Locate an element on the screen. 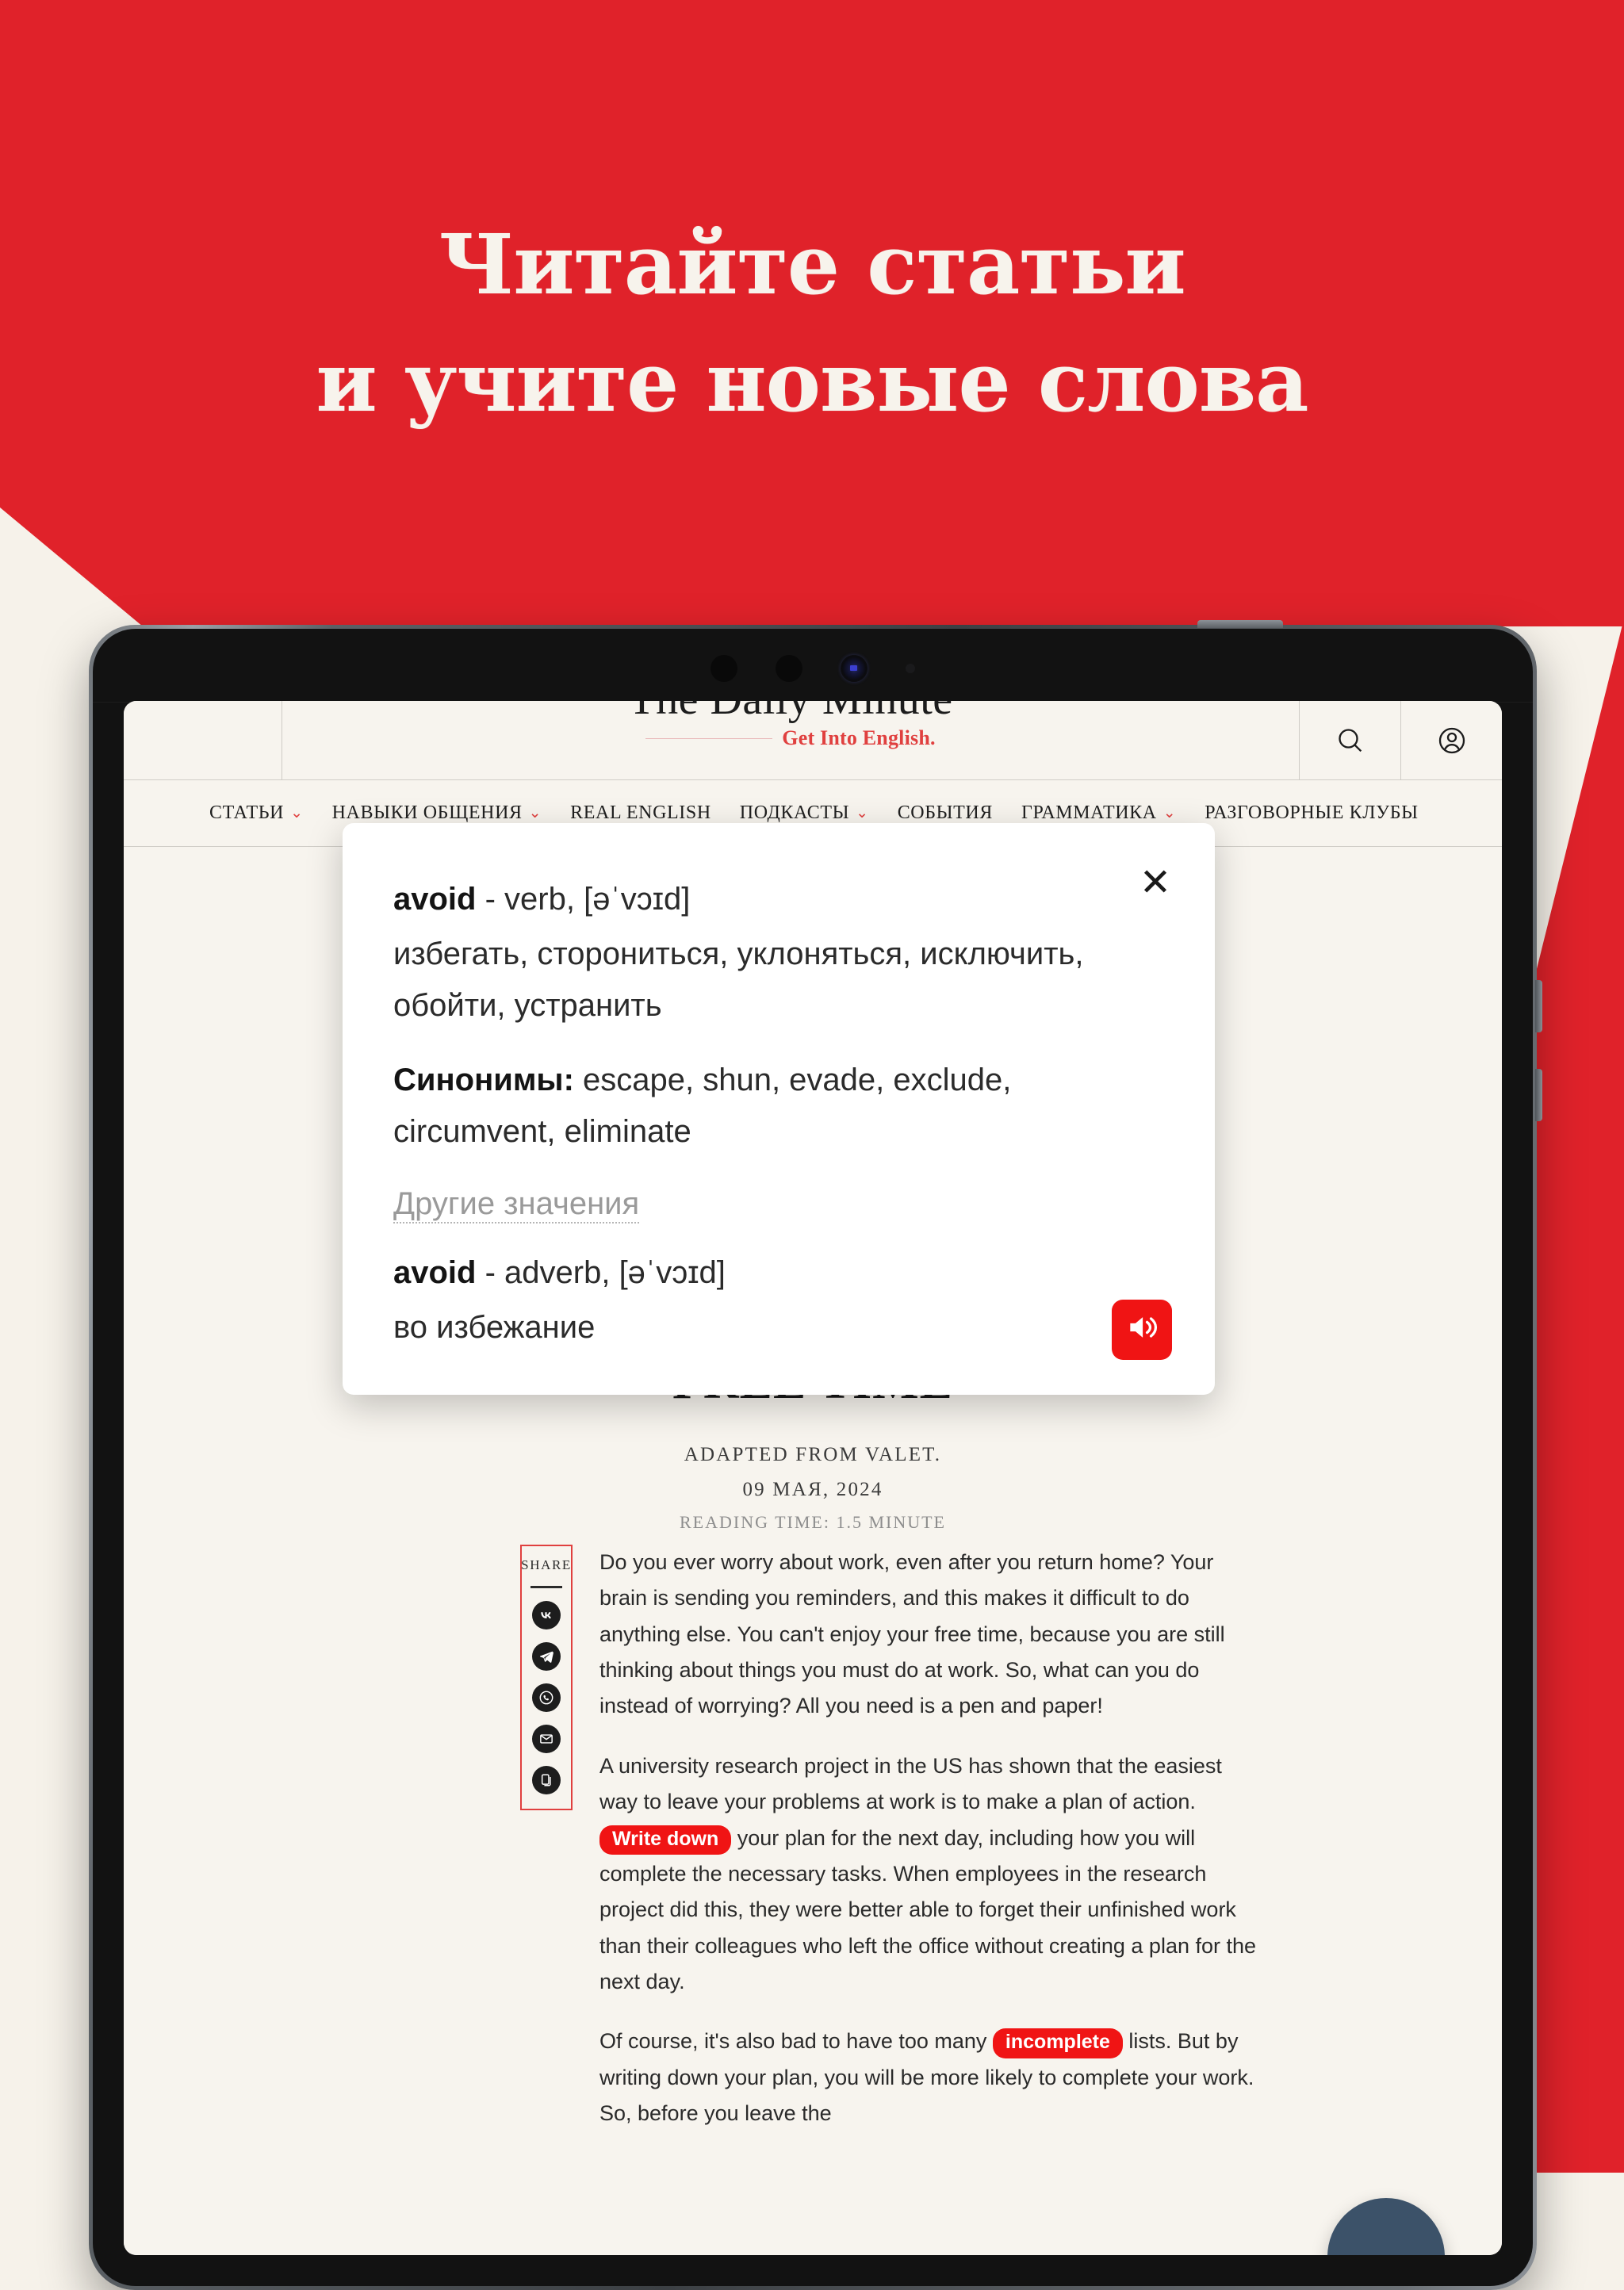 This screenshot has width=1624, height=2290. account-icon is located at coordinates (1452, 741).